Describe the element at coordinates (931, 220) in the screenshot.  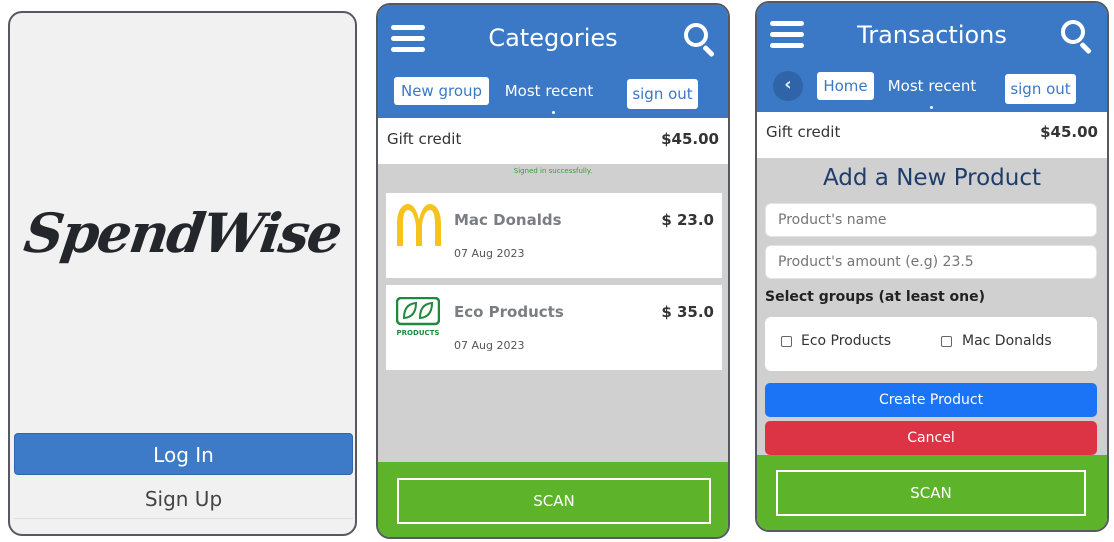
I see `product-name-input` at that location.